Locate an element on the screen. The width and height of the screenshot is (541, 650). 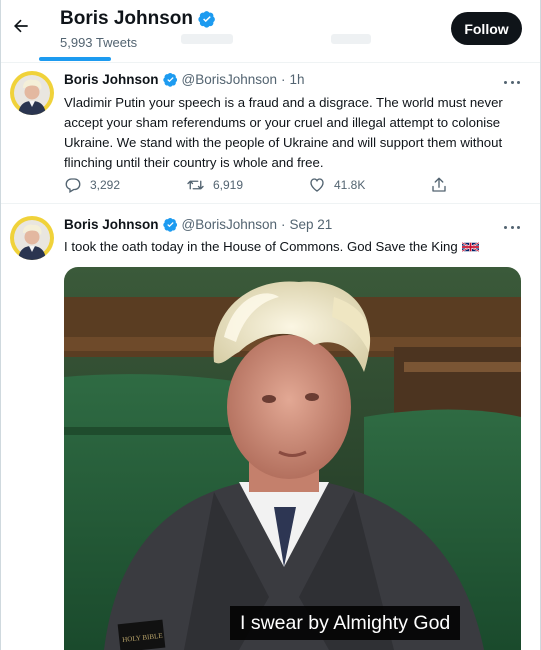
share-button is located at coordinates (439, 185).